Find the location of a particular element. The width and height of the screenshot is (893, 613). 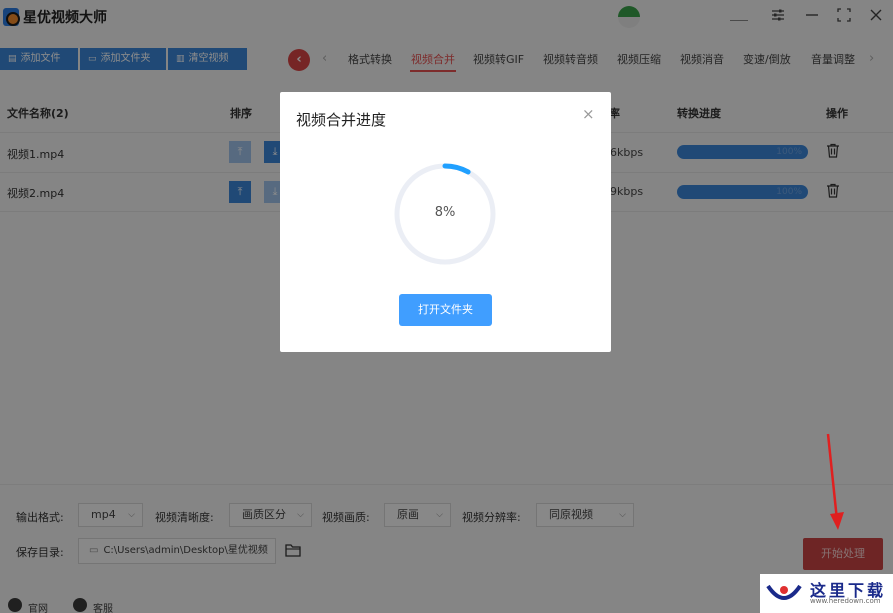

progress-percent: 8% is located at coordinates (445, 212).